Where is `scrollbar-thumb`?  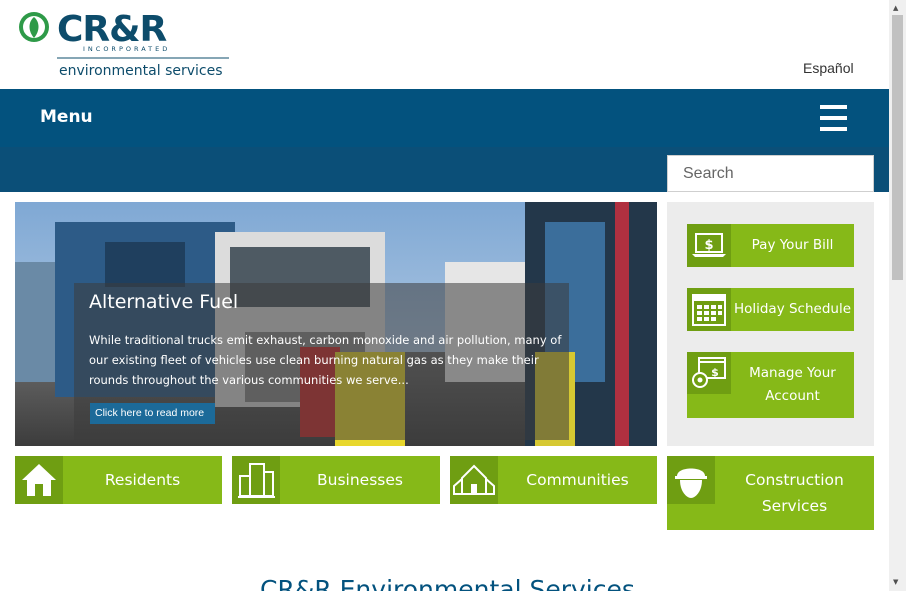
scrollbar-thumb is located at coordinates (897, 147).